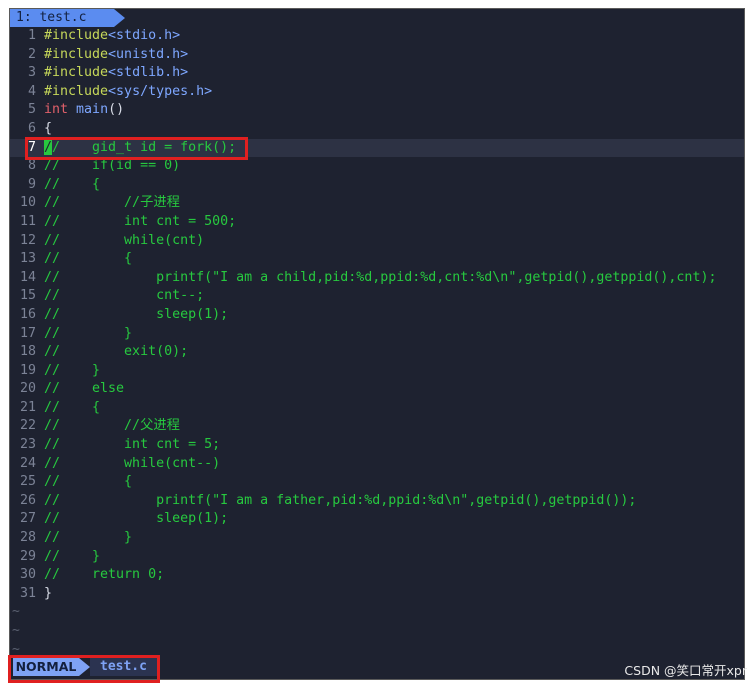 Image resolution: width=755 pixels, height=685 pixels. What do you see at coordinates (377, 222) in the screenshot?
I see `code-line: 11// int cnt = 500;` at bounding box center [377, 222].